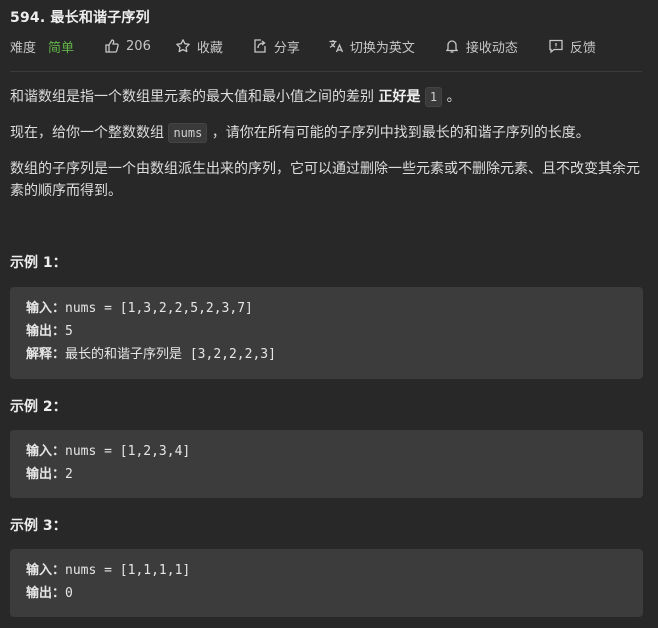 This screenshot has height=628, width=658. I want to click on like-count: 206, so click(138, 46).